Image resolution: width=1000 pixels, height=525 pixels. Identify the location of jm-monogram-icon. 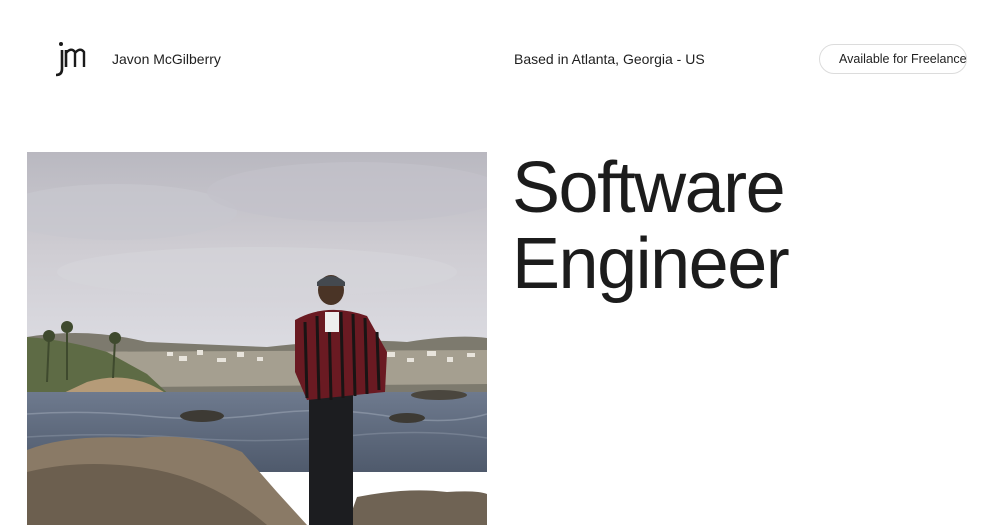
(73, 58).